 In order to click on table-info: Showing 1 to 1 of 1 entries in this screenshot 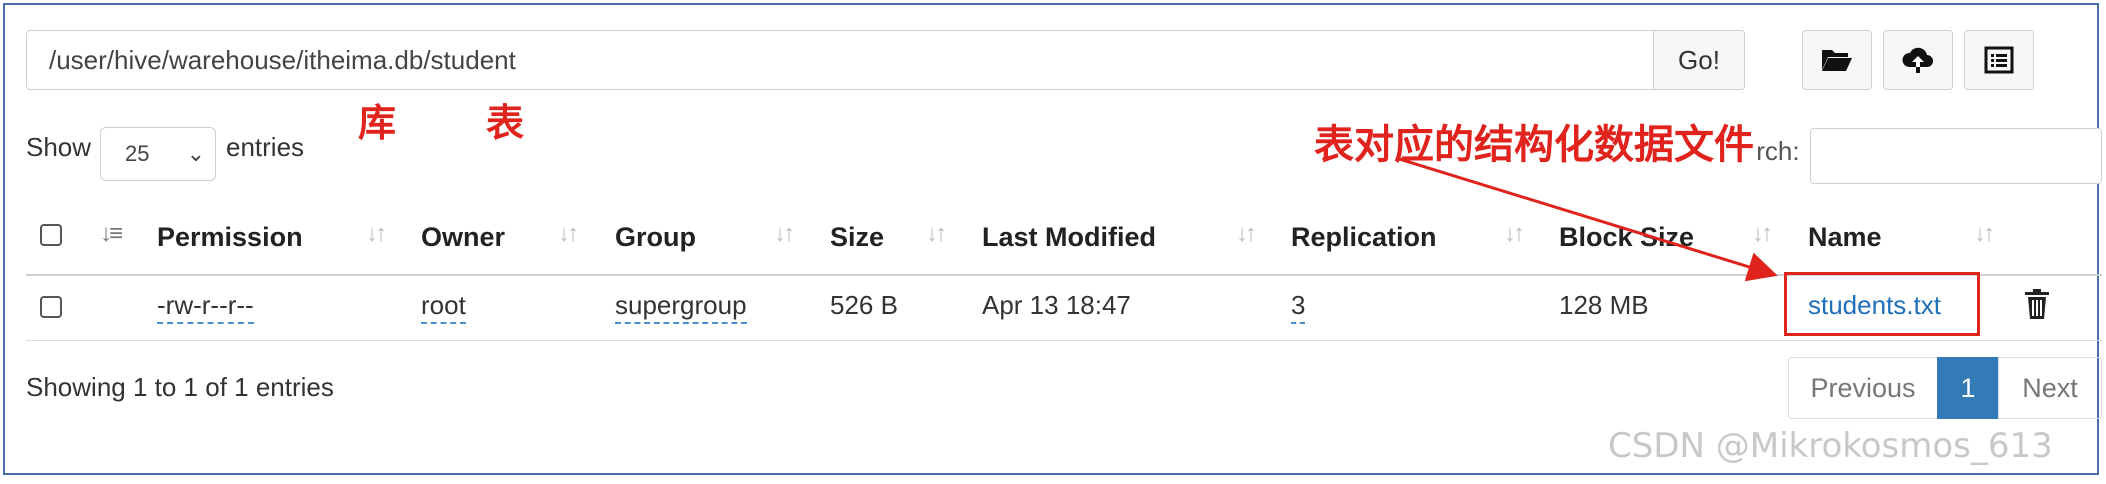, I will do `click(180, 387)`.